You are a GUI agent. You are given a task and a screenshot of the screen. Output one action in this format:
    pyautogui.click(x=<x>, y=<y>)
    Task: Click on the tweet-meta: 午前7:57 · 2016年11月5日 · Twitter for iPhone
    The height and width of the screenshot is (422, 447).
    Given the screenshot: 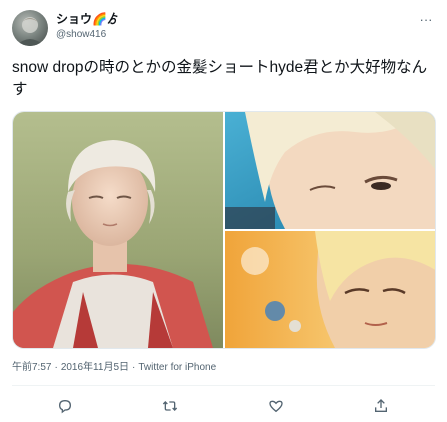 What is the action you would take?
    pyautogui.click(x=114, y=368)
    